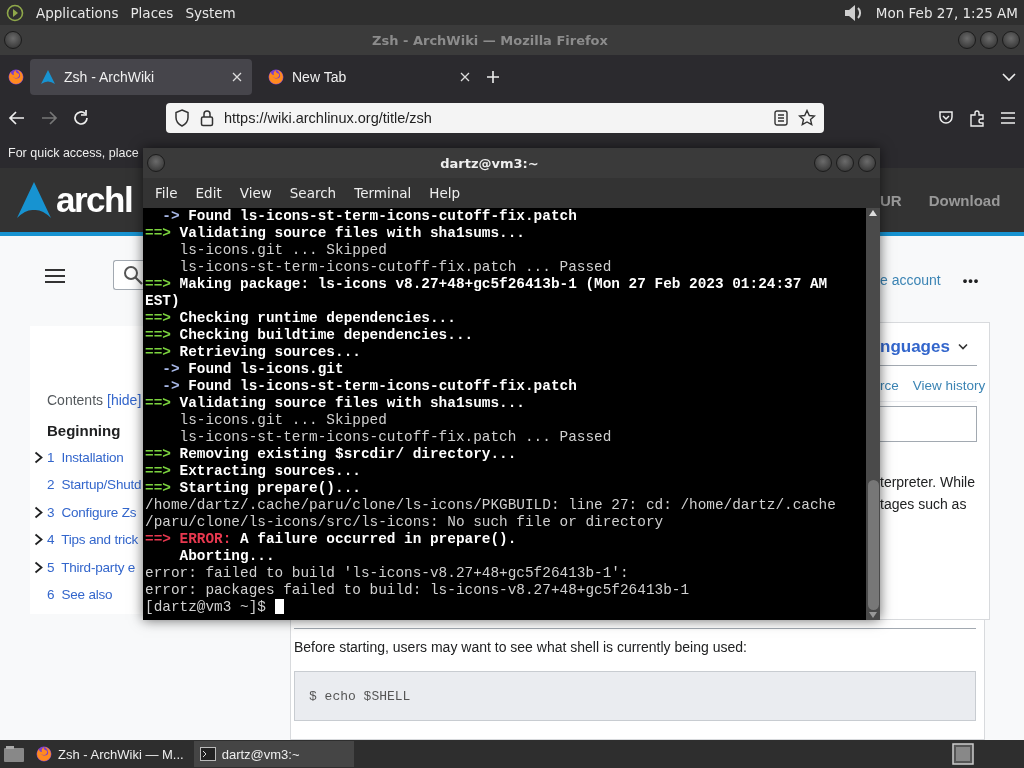 The image size is (1024, 768). Describe the element at coordinates (964, 200) in the screenshot. I see `nav-link: Download` at that location.